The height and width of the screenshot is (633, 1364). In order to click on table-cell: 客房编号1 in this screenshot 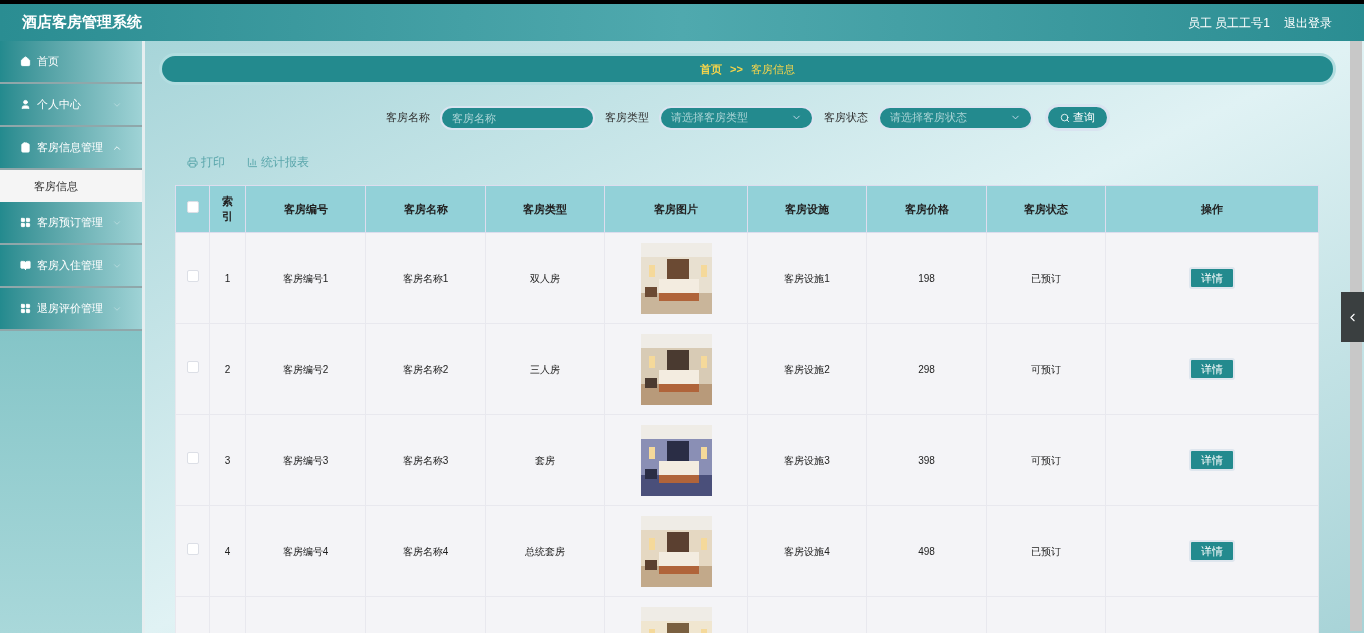, I will do `click(305, 278)`.